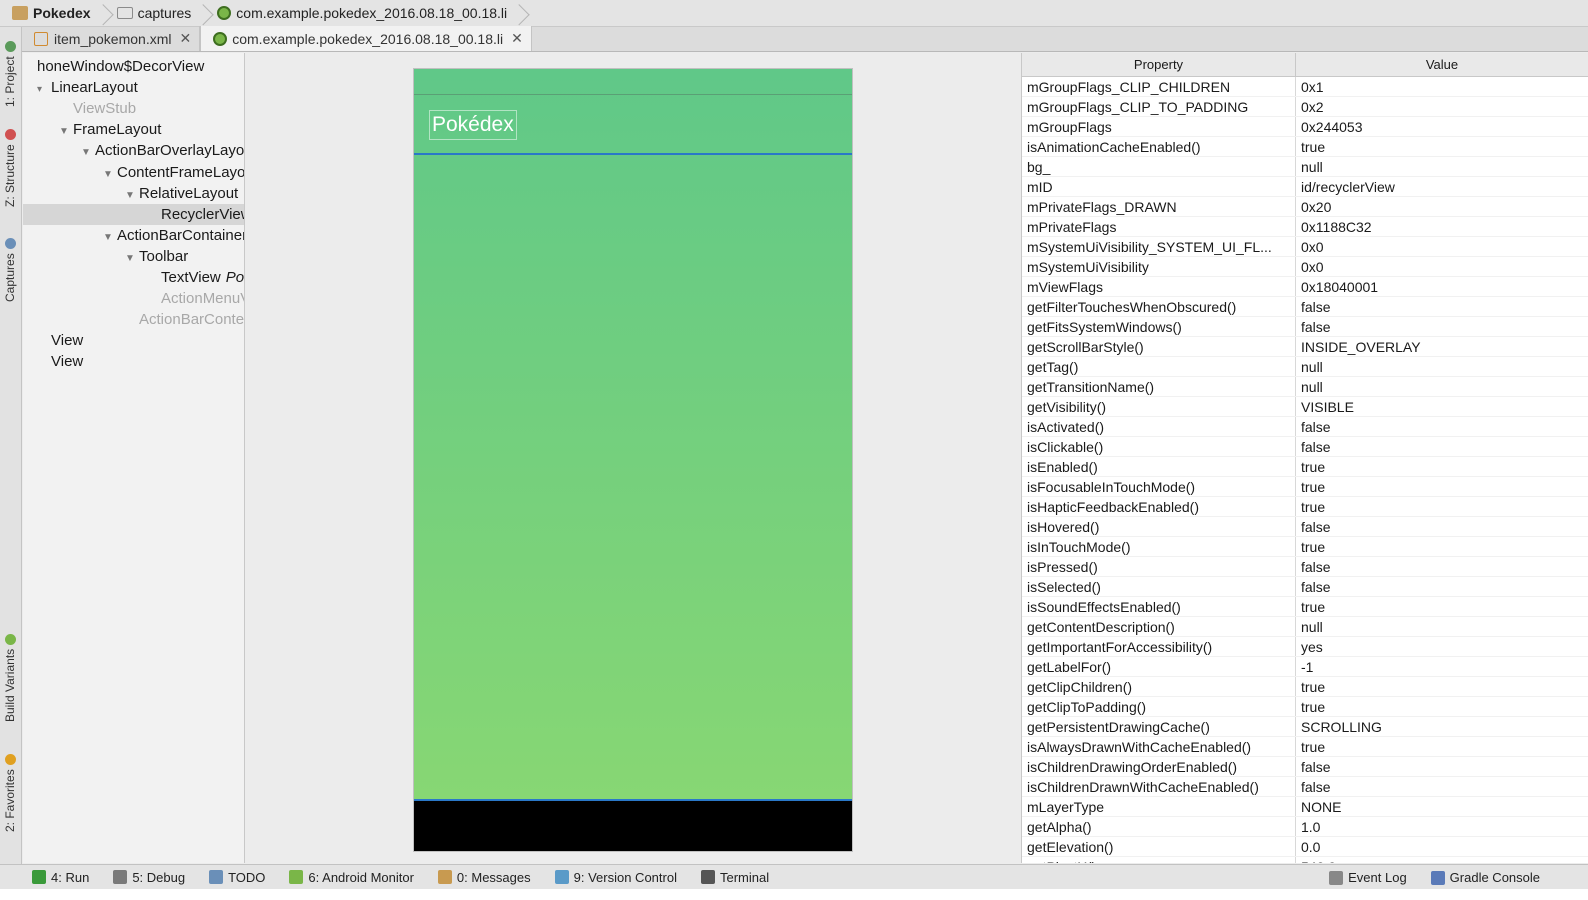 The width and height of the screenshot is (1588, 900). I want to click on property-row: mSystemUiVisibility 0x0, so click(1305, 267).